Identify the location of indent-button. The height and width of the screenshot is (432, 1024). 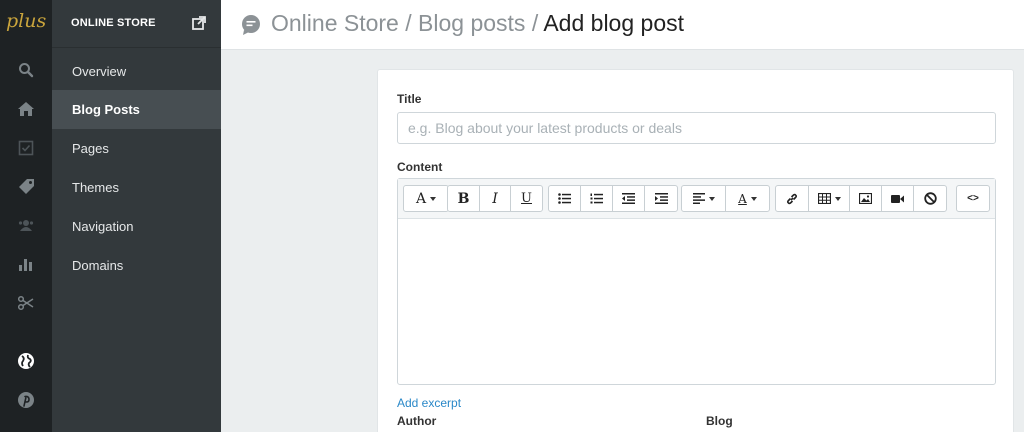
(661, 198).